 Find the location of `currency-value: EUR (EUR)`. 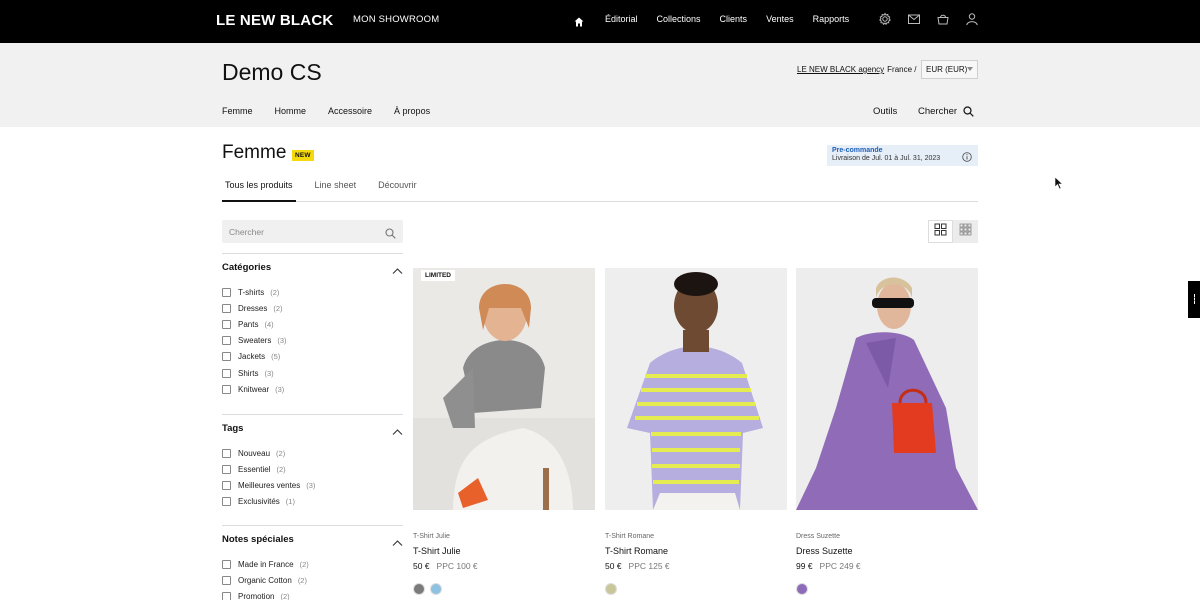

currency-value: EUR (EUR) is located at coordinates (947, 69).